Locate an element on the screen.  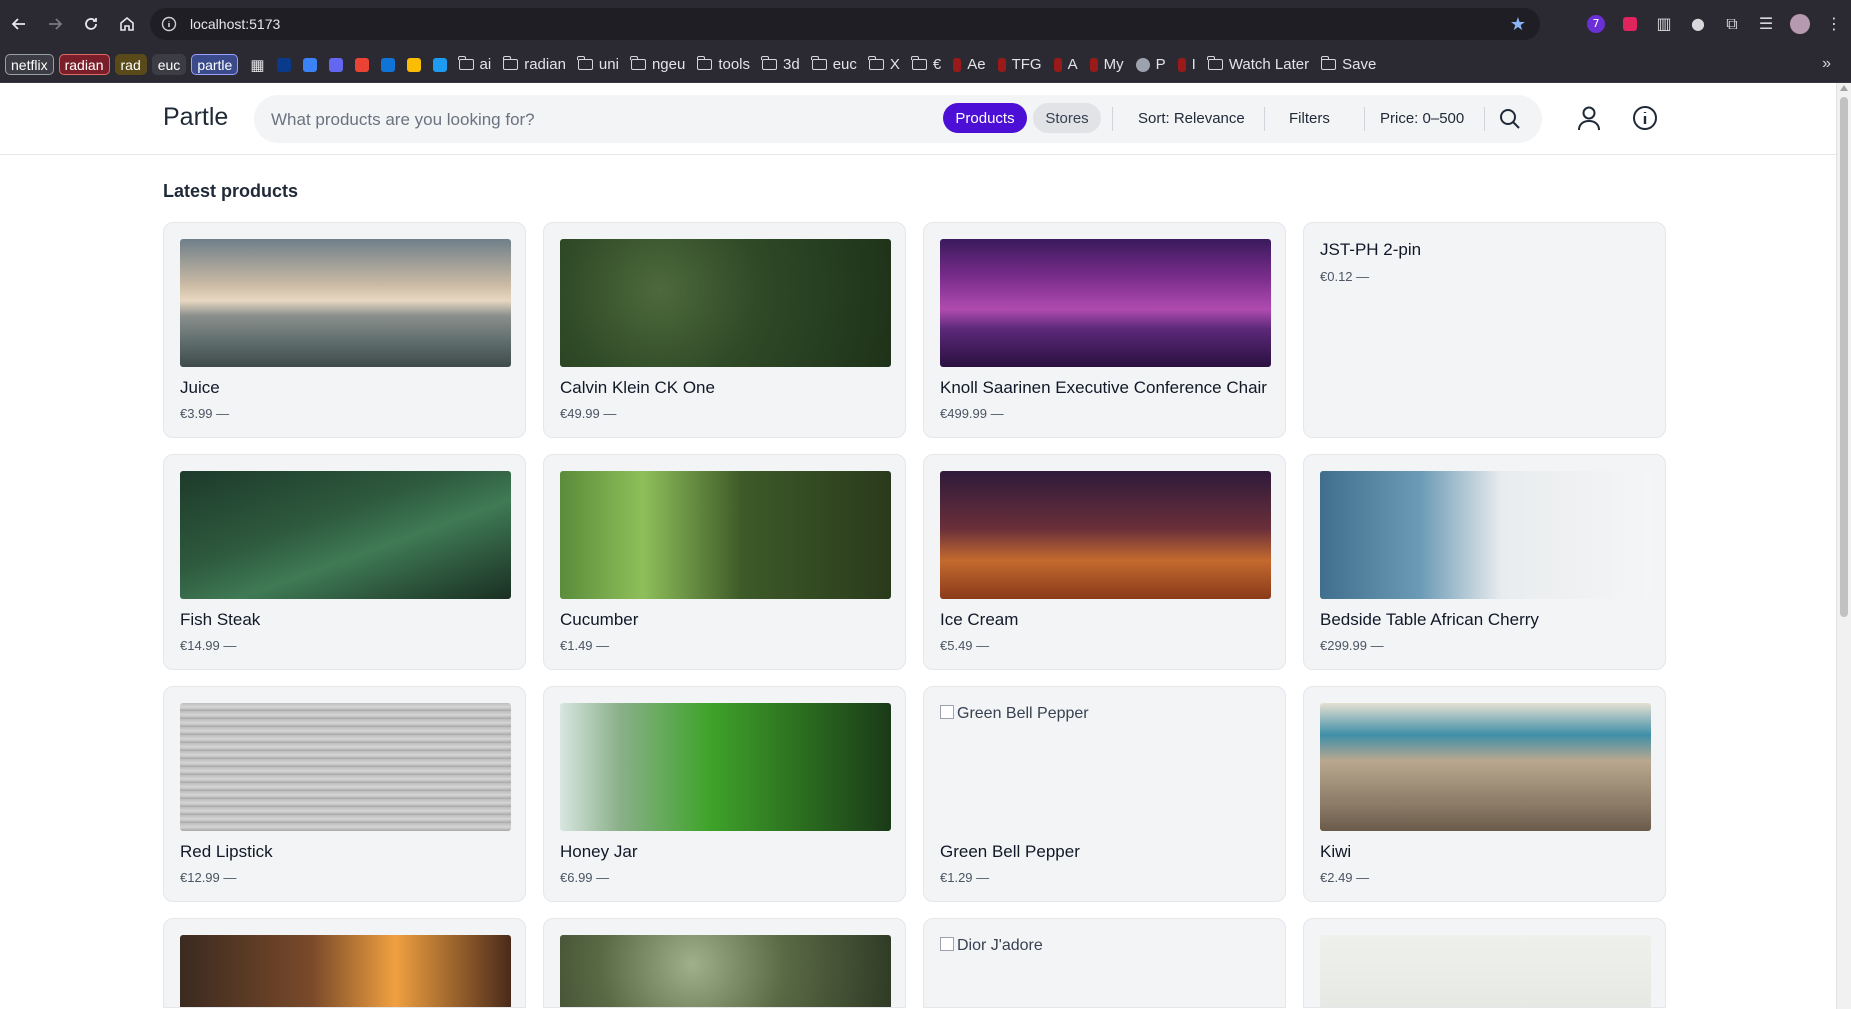
bookmark-tag: netflix is located at coordinates (29, 64).